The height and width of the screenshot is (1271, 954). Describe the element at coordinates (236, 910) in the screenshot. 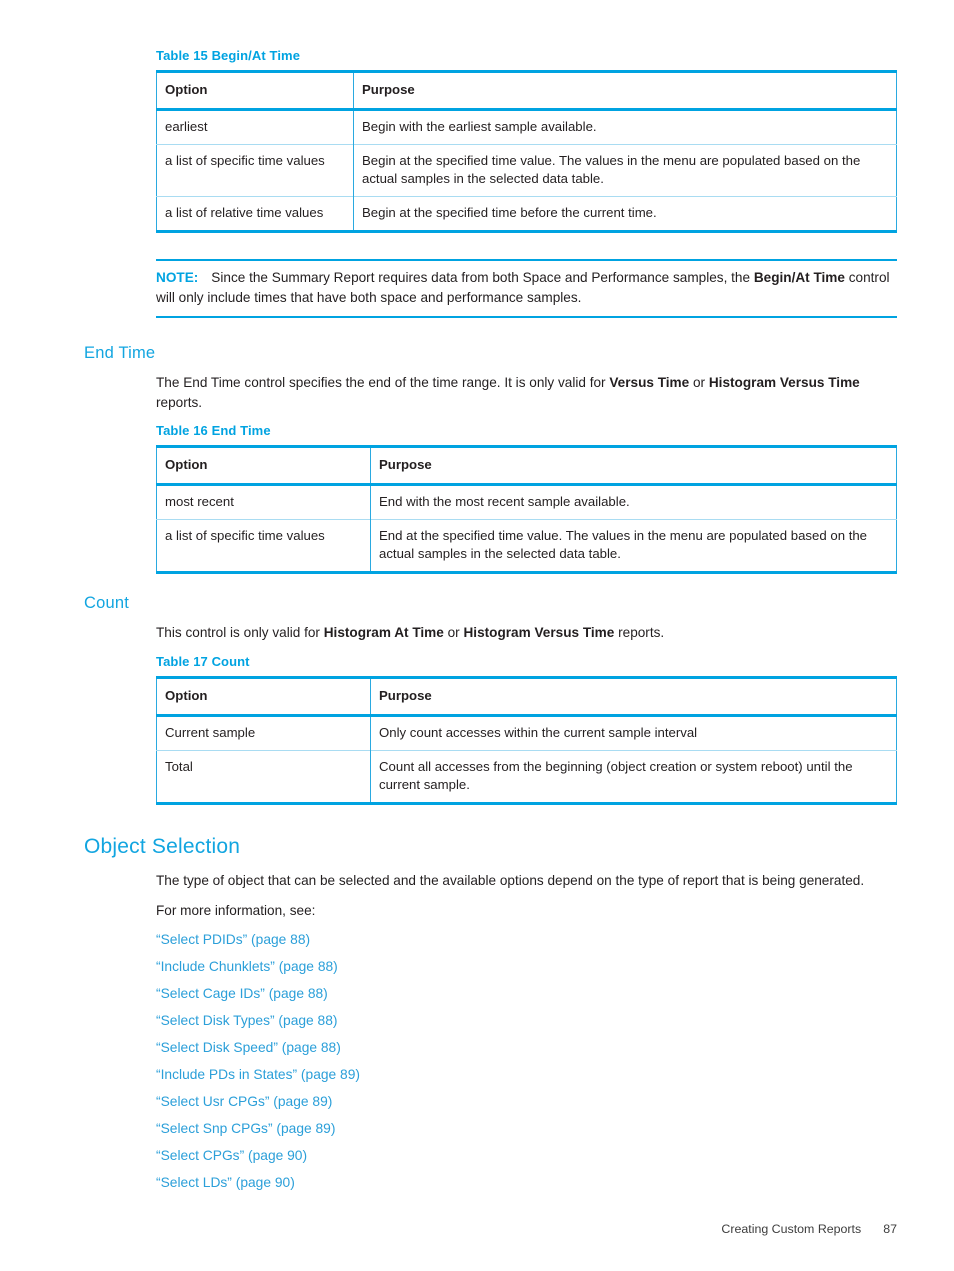

I see `object-selection-see-also-label: For more information, see:` at that location.